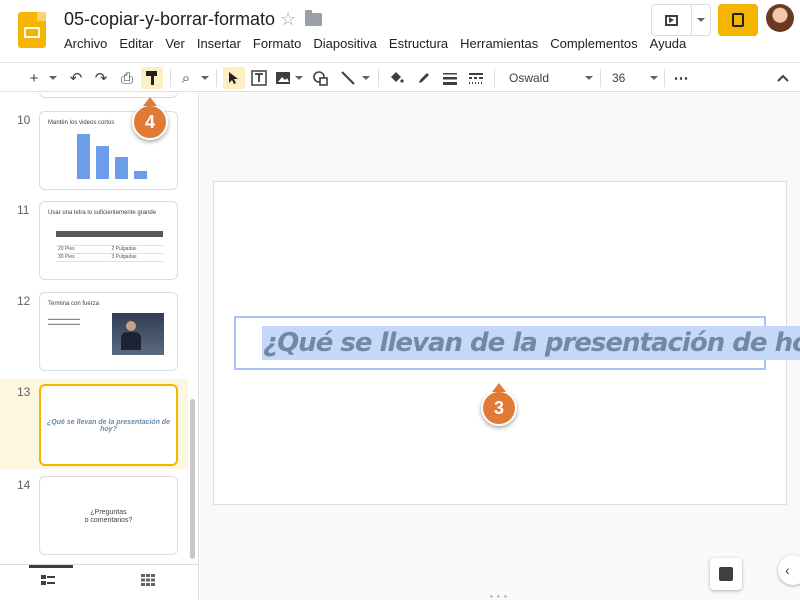  What do you see at coordinates (24, 485) in the screenshot?
I see `slide-number: 14` at bounding box center [24, 485].